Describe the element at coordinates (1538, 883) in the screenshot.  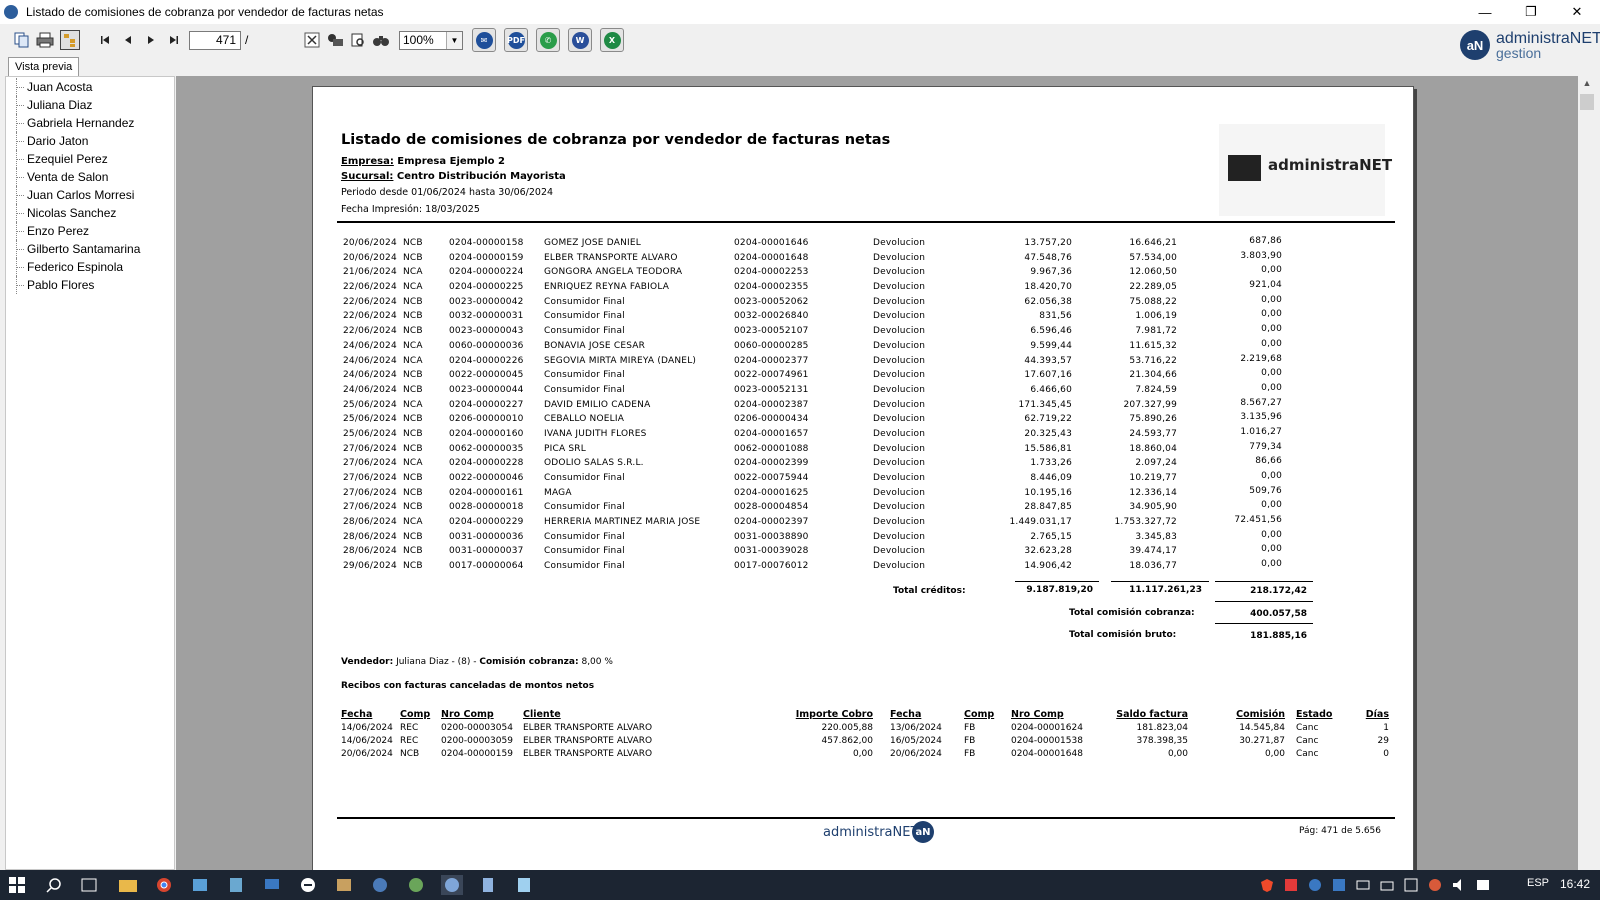
I see `language-indicator: ESP` at that location.